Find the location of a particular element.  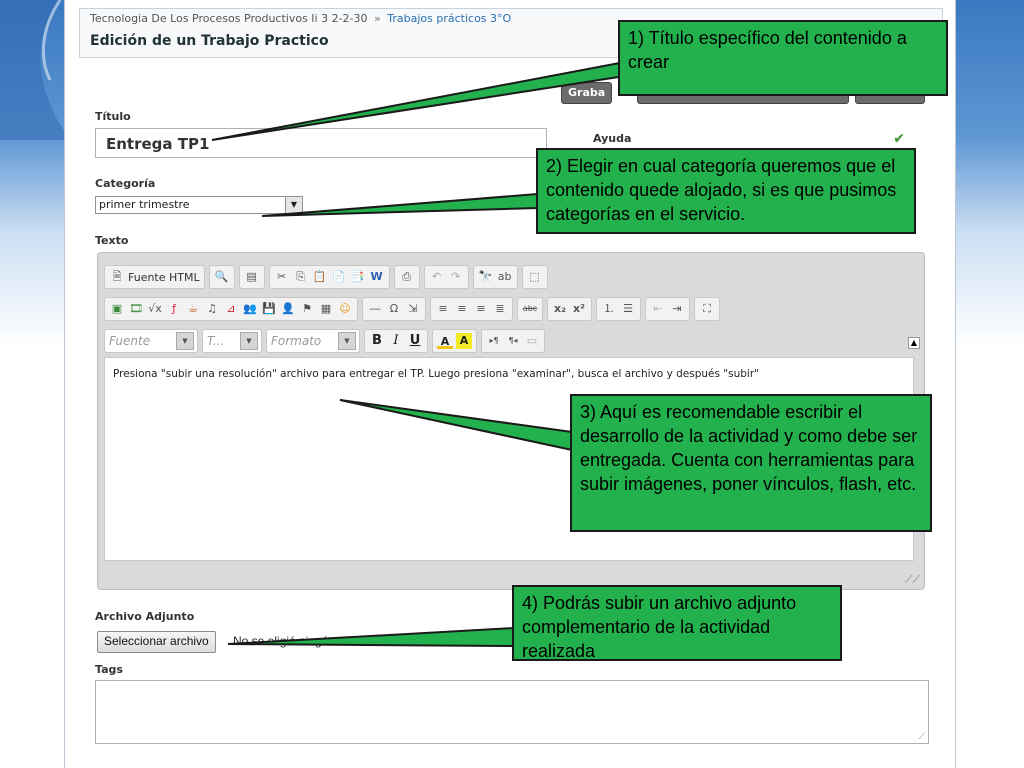

table-icon: ▦ is located at coordinates (326, 309).